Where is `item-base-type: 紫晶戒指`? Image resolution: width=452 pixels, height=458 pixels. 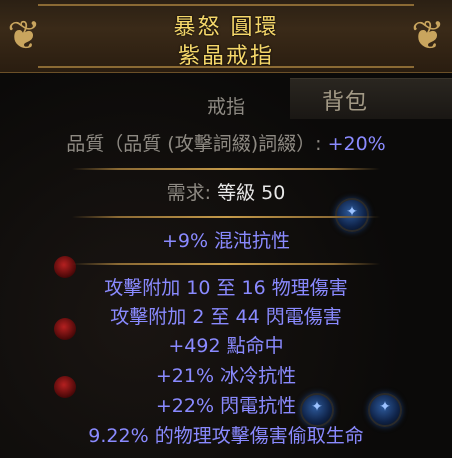 item-base-type: 紫晶戒指 is located at coordinates (225, 56).